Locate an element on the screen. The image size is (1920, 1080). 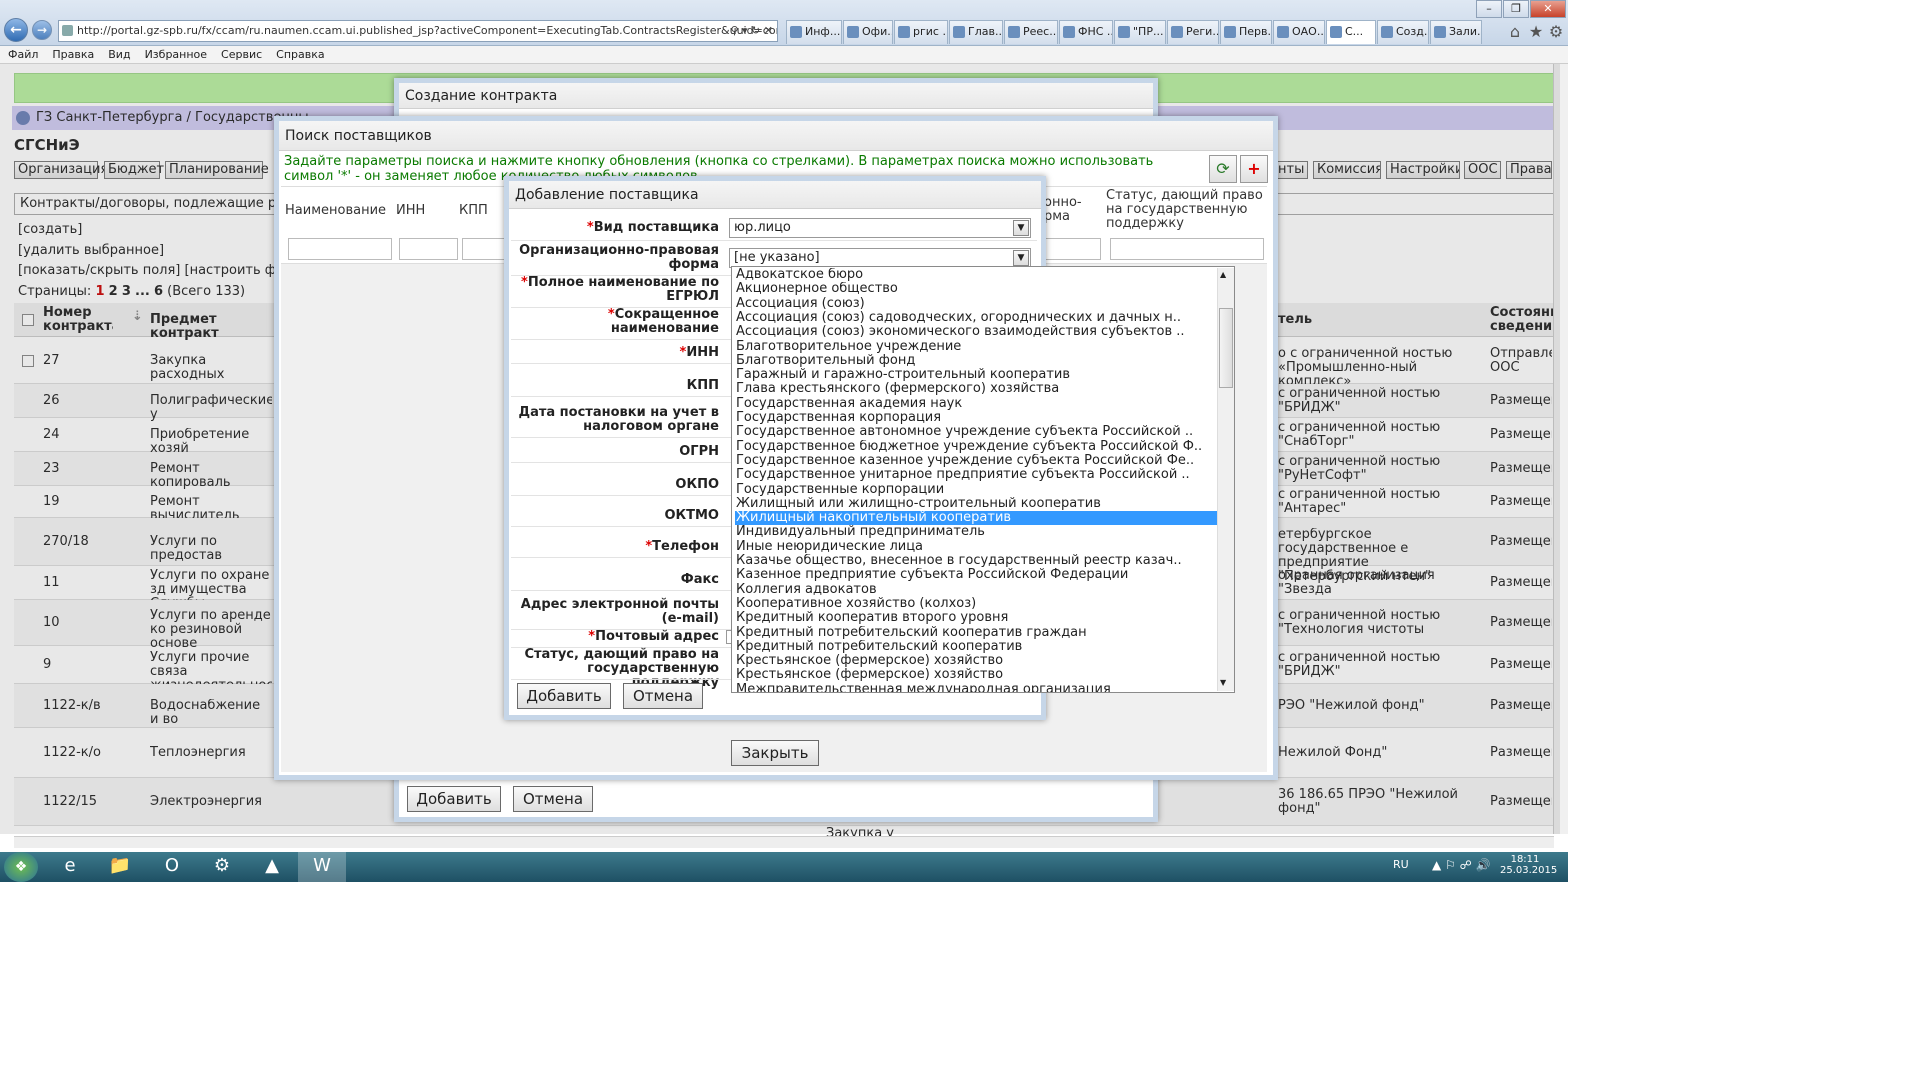
dropdown-option: Кредитный кооператив второго уровня is located at coordinates (976, 618).